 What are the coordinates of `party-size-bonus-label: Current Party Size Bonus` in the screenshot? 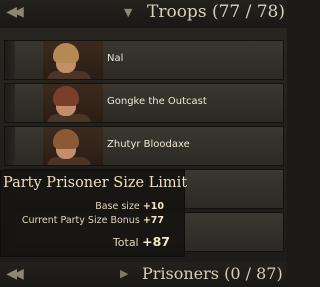 It's located at (80, 220).